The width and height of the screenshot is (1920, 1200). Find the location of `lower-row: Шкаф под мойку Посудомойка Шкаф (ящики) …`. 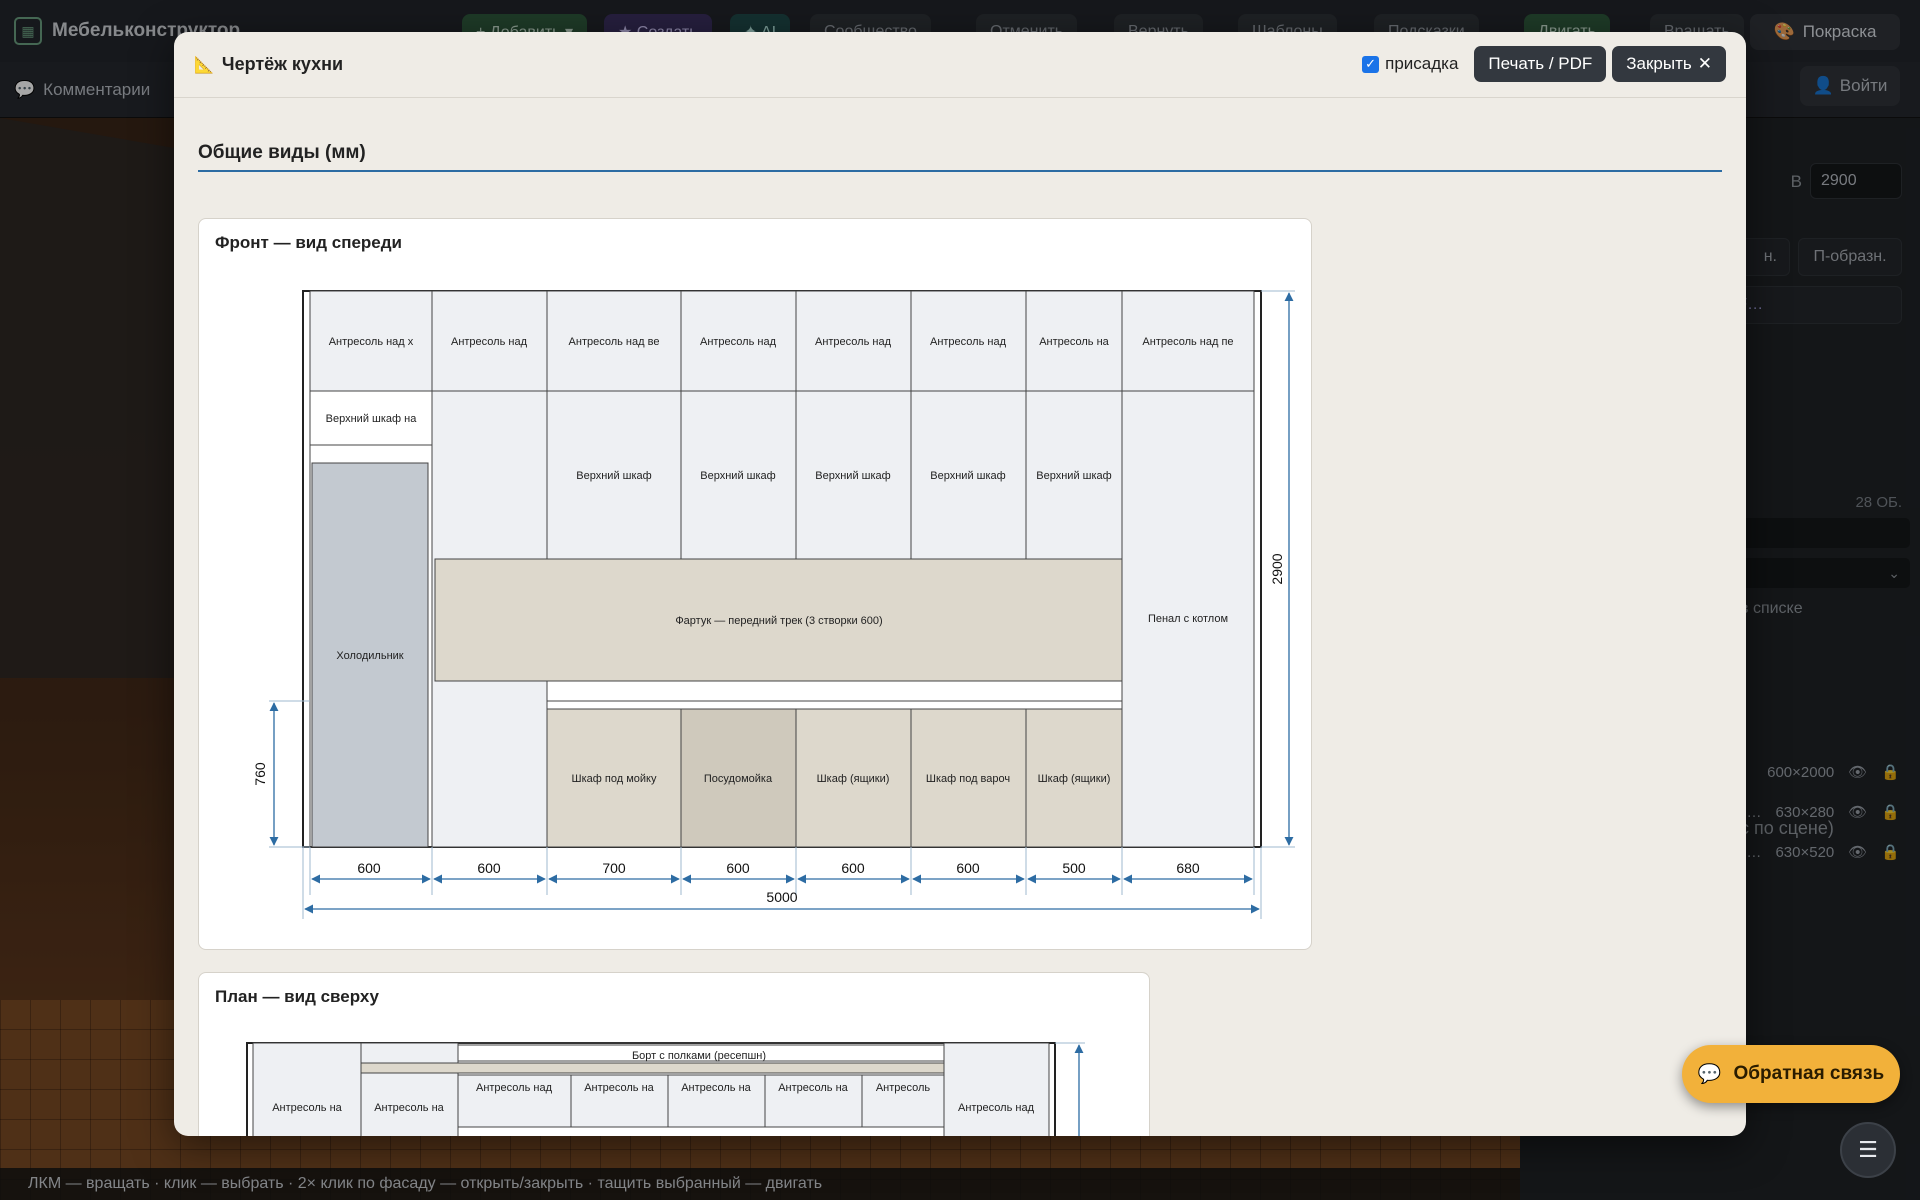

lower-row: Шкаф под мойку Посудомойка Шкаф (ящики) … is located at coordinates (834, 778).